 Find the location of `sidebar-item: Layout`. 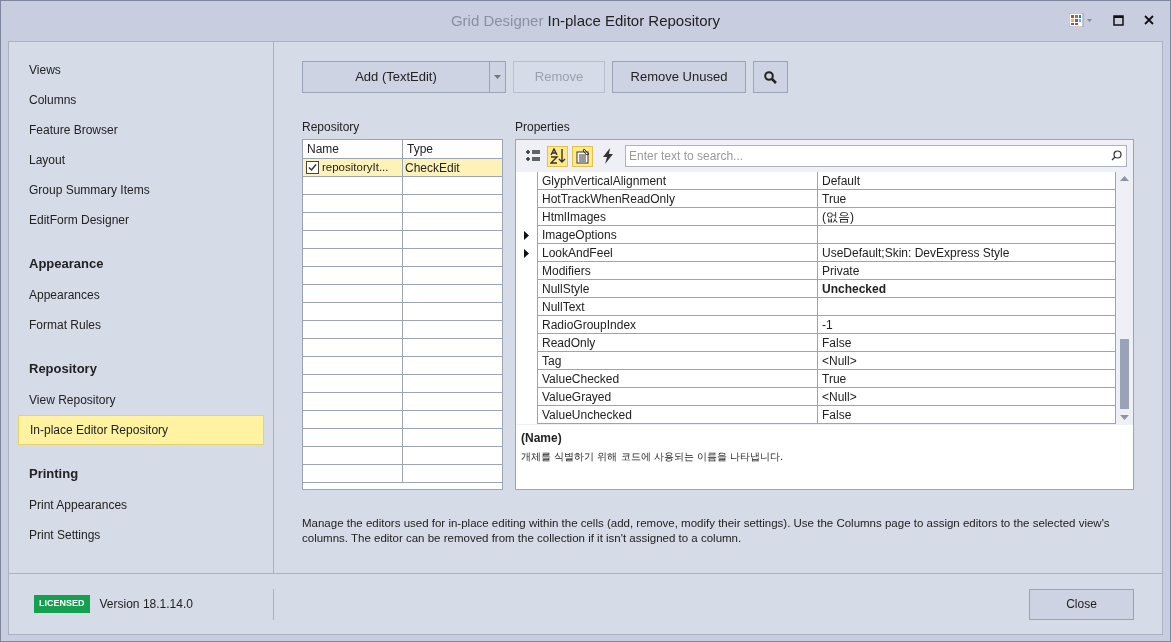

sidebar-item: Layout is located at coordinates (141, 160).